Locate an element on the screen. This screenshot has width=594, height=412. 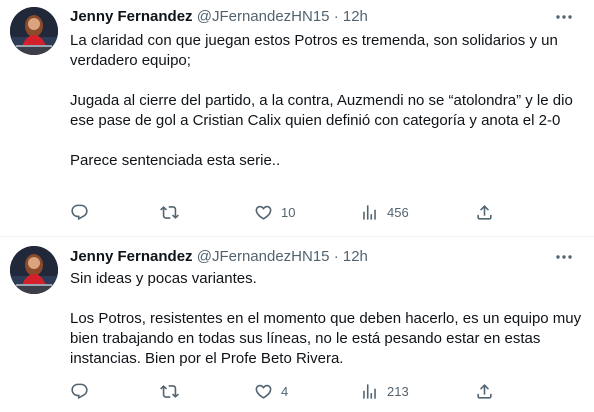
tweet-actions: 10 456 is located at coordinates (285, 212).